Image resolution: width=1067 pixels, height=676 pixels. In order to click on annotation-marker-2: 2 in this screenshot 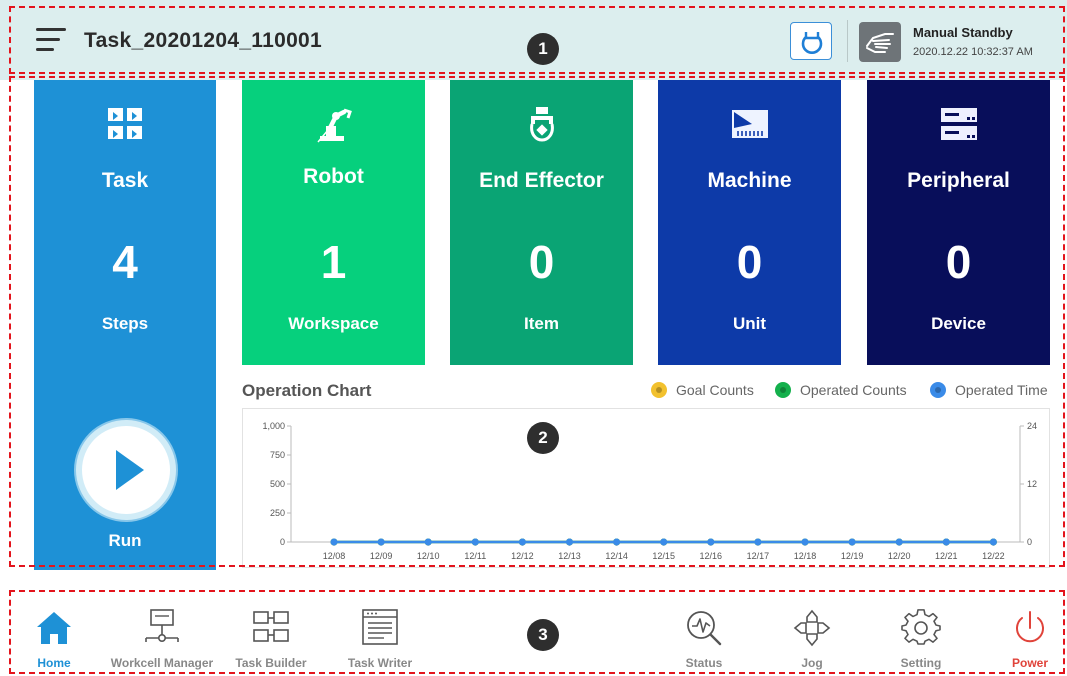, I will do `click(543, 438)`.